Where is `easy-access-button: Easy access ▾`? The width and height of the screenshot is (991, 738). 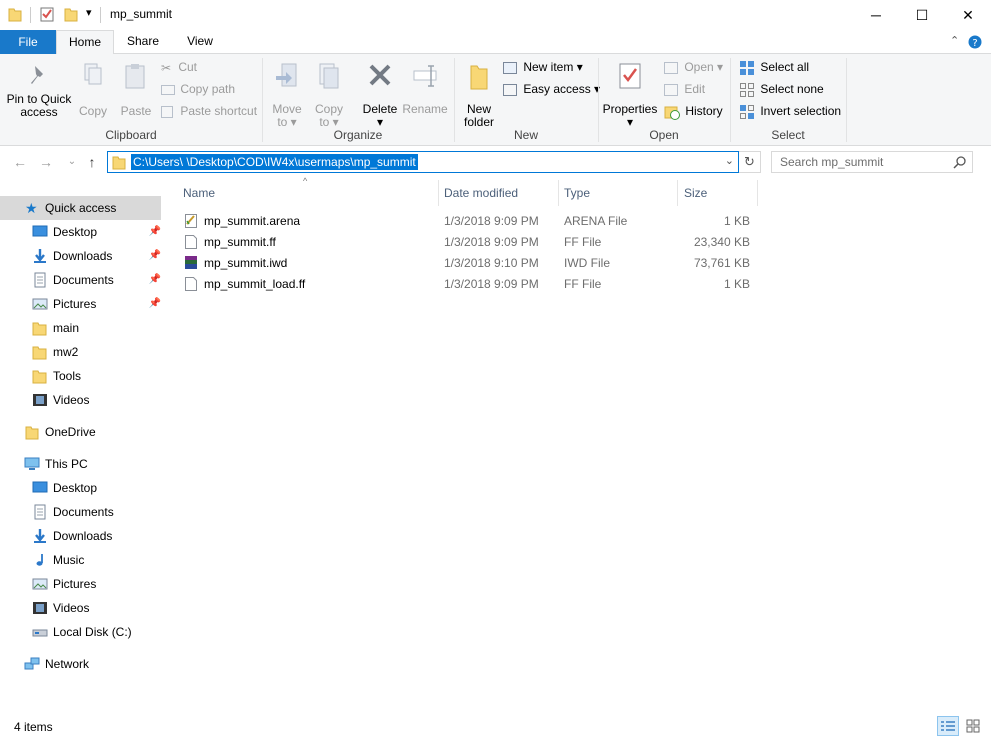 easy-access-button: Easy access ▾ is located at coordinates (551, 89).